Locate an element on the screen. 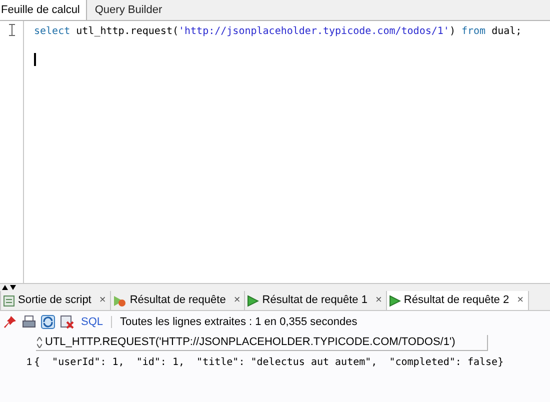  editor-tab: Feuille de calcul is located at coordinates (43, 10).